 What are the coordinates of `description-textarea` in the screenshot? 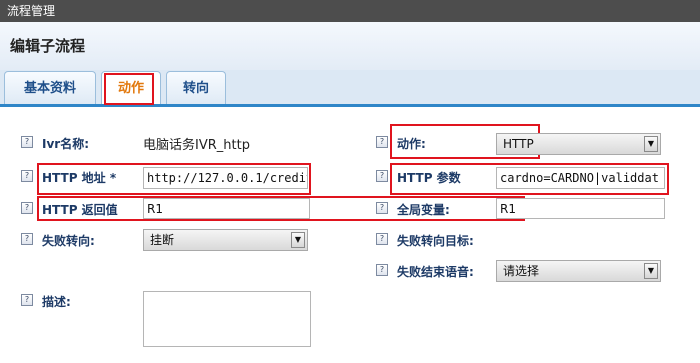 It's located at (227, 319).